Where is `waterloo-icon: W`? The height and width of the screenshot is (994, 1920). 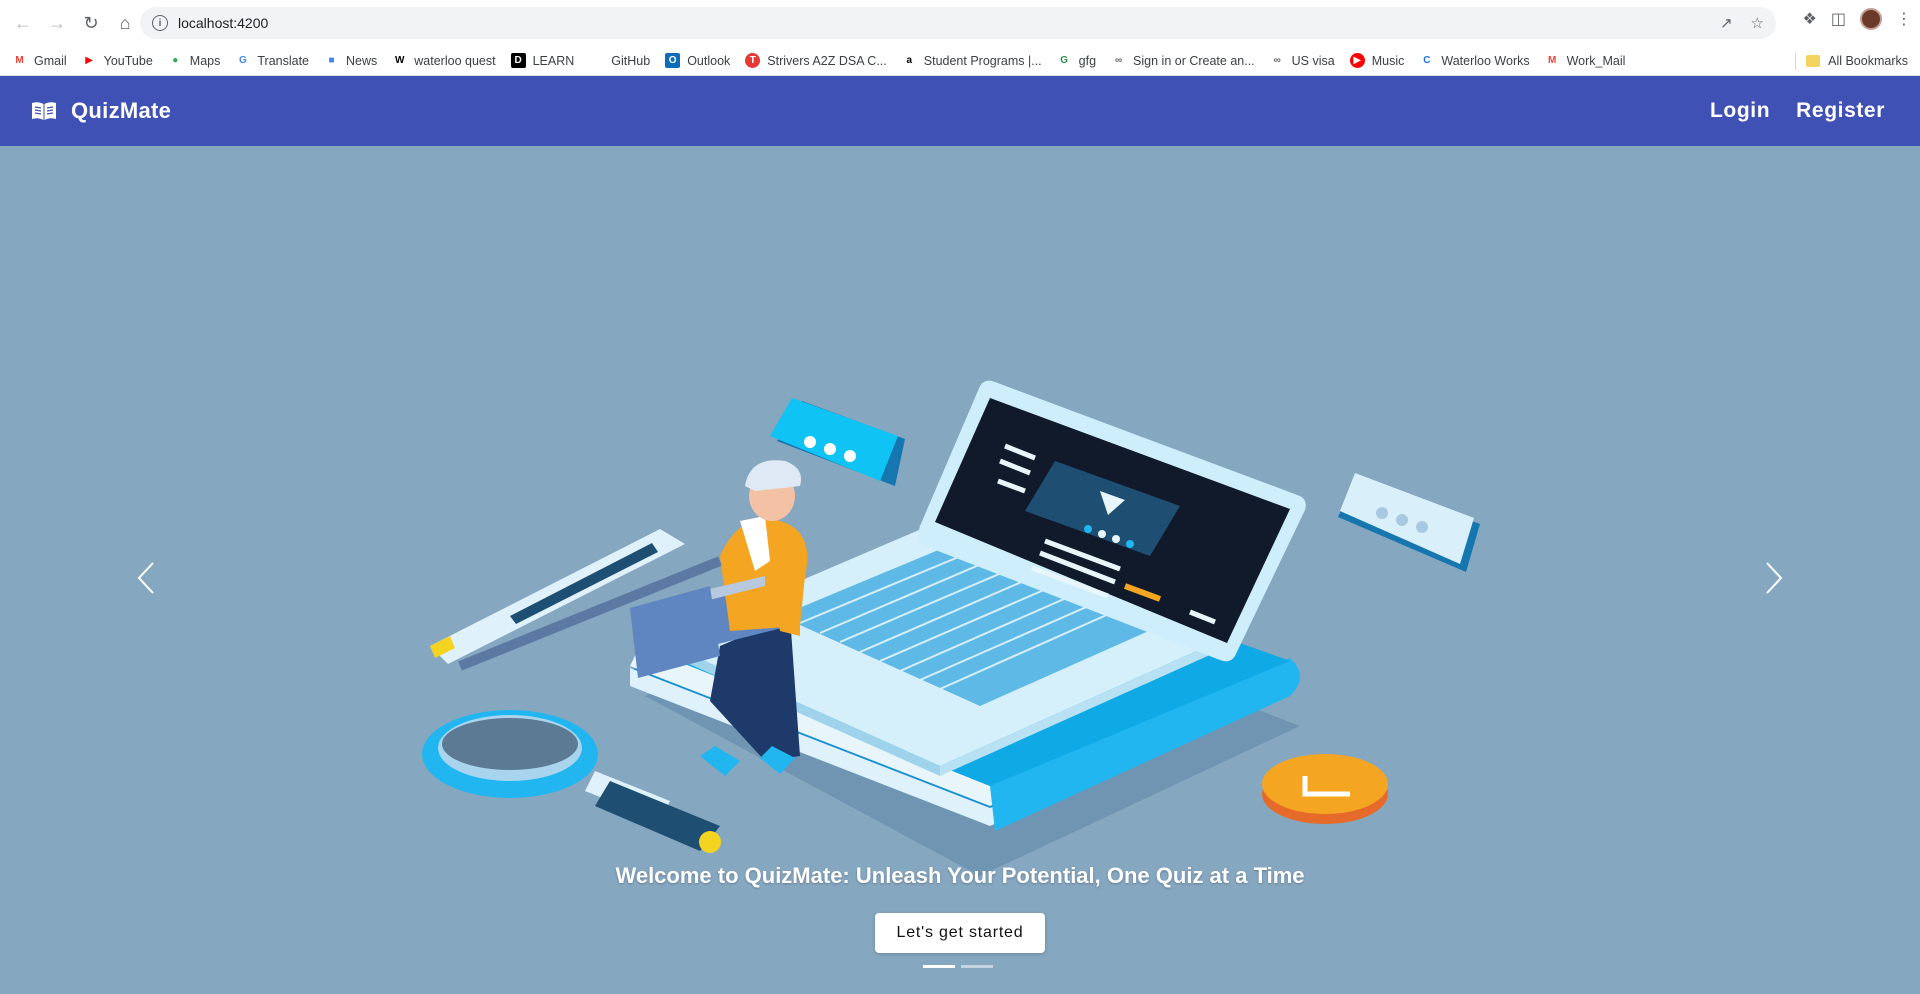
waterloo-icon: W is located at coordinates (400, 60).